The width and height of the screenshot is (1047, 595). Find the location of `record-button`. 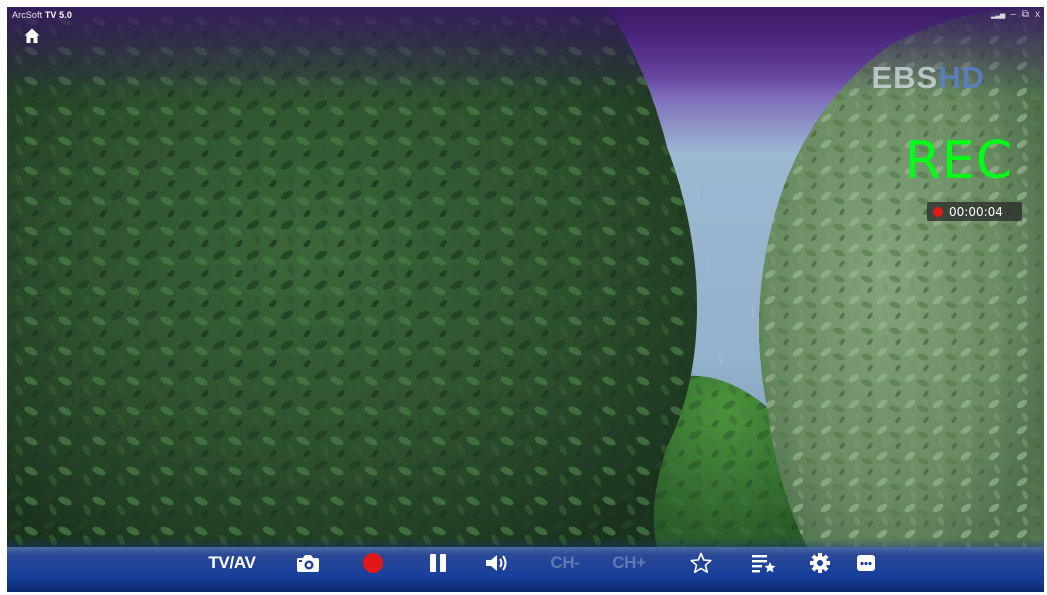

record-button is located at coordinates (373, 563).